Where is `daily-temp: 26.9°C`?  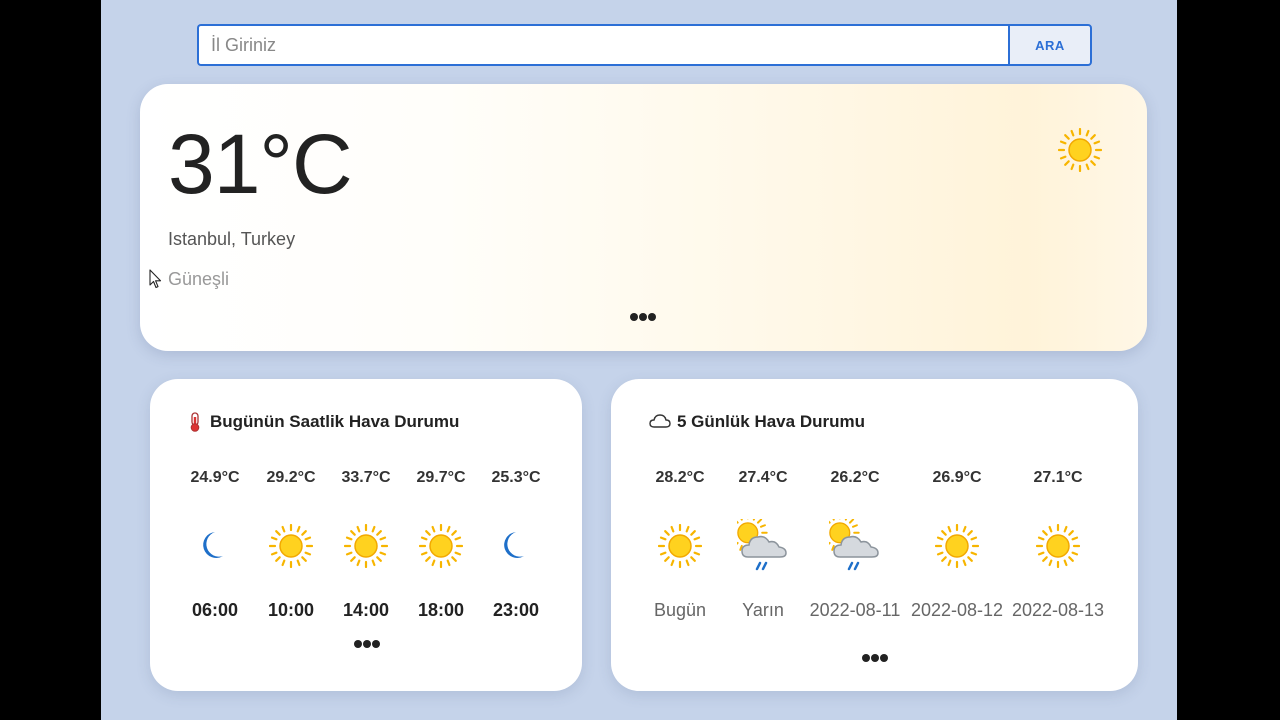
daily-temp: 26.9°C is located at coordinates (957, 477).